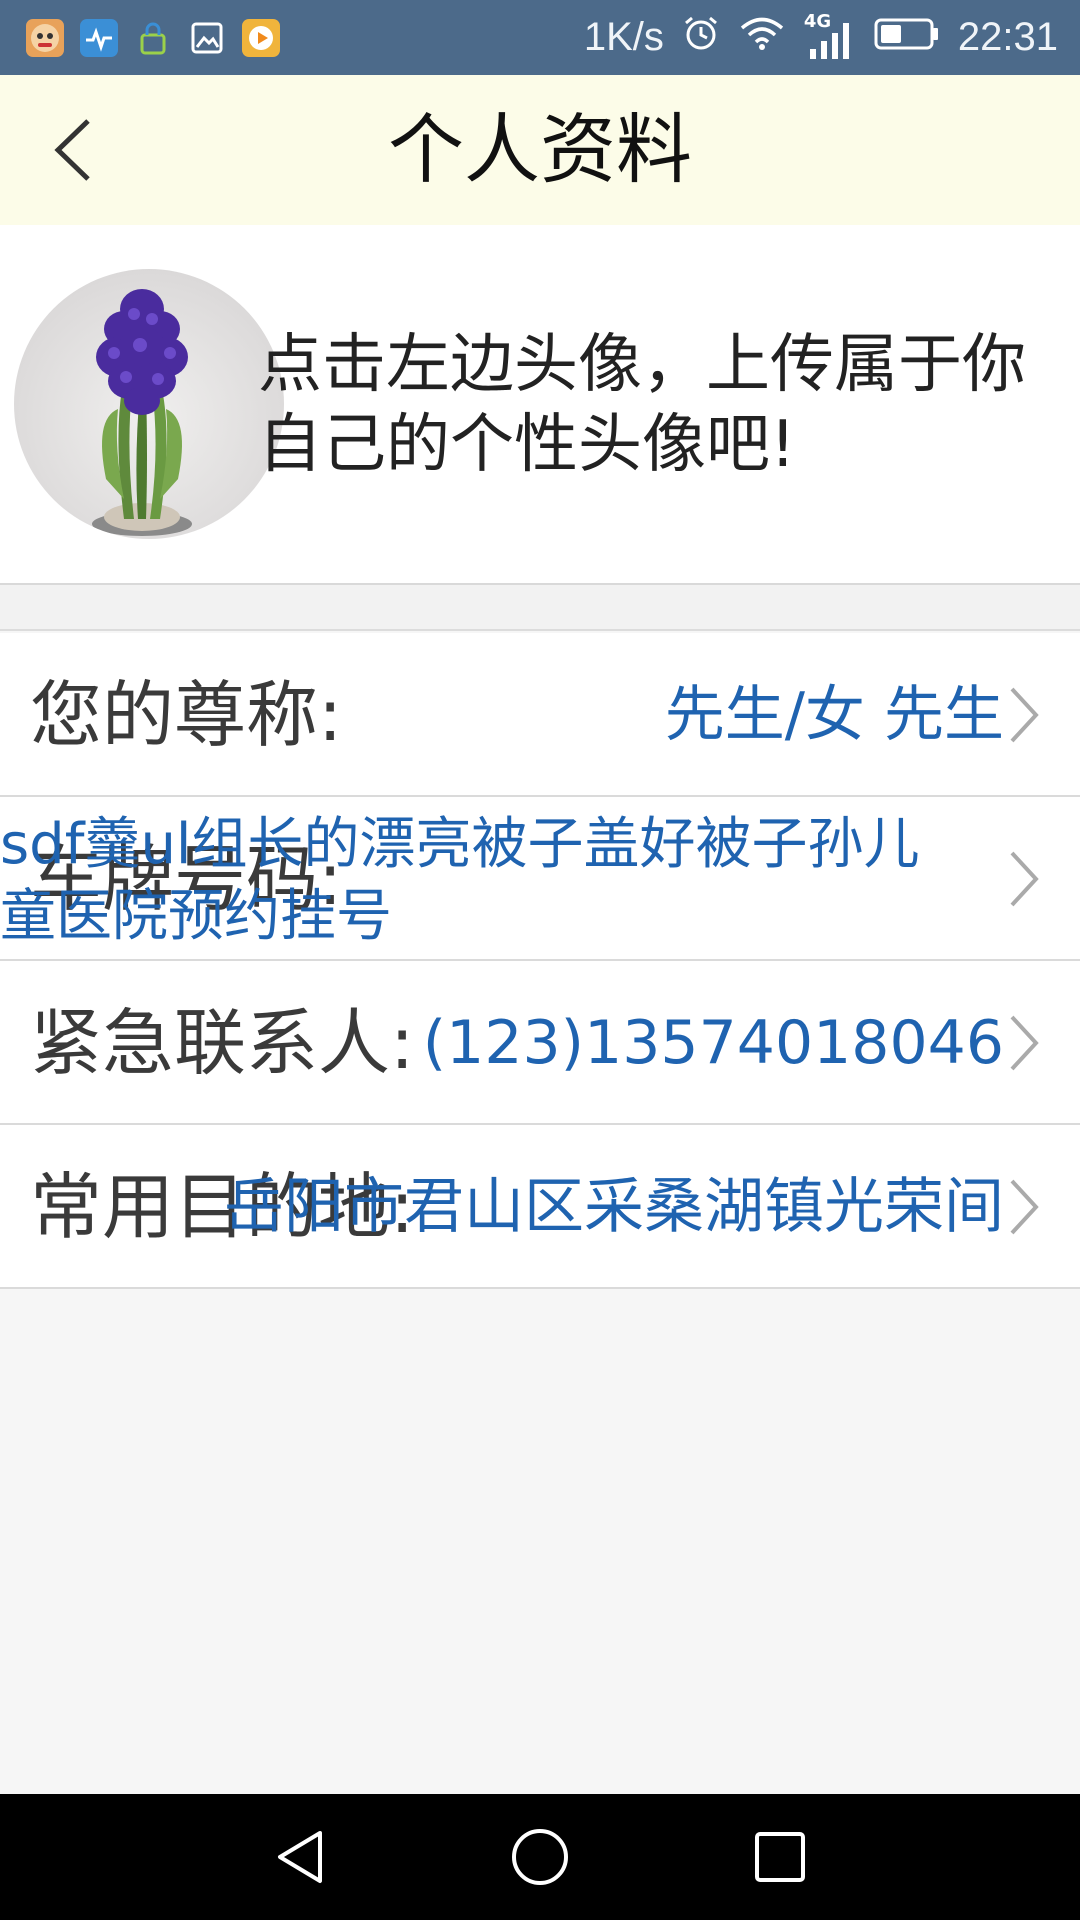 The width and height of the screenshot is (1080, 1920). What do you see at coordinates (99, 38) in the screenshot?
I see `health-app-icon` at bounding box center [99, 38].